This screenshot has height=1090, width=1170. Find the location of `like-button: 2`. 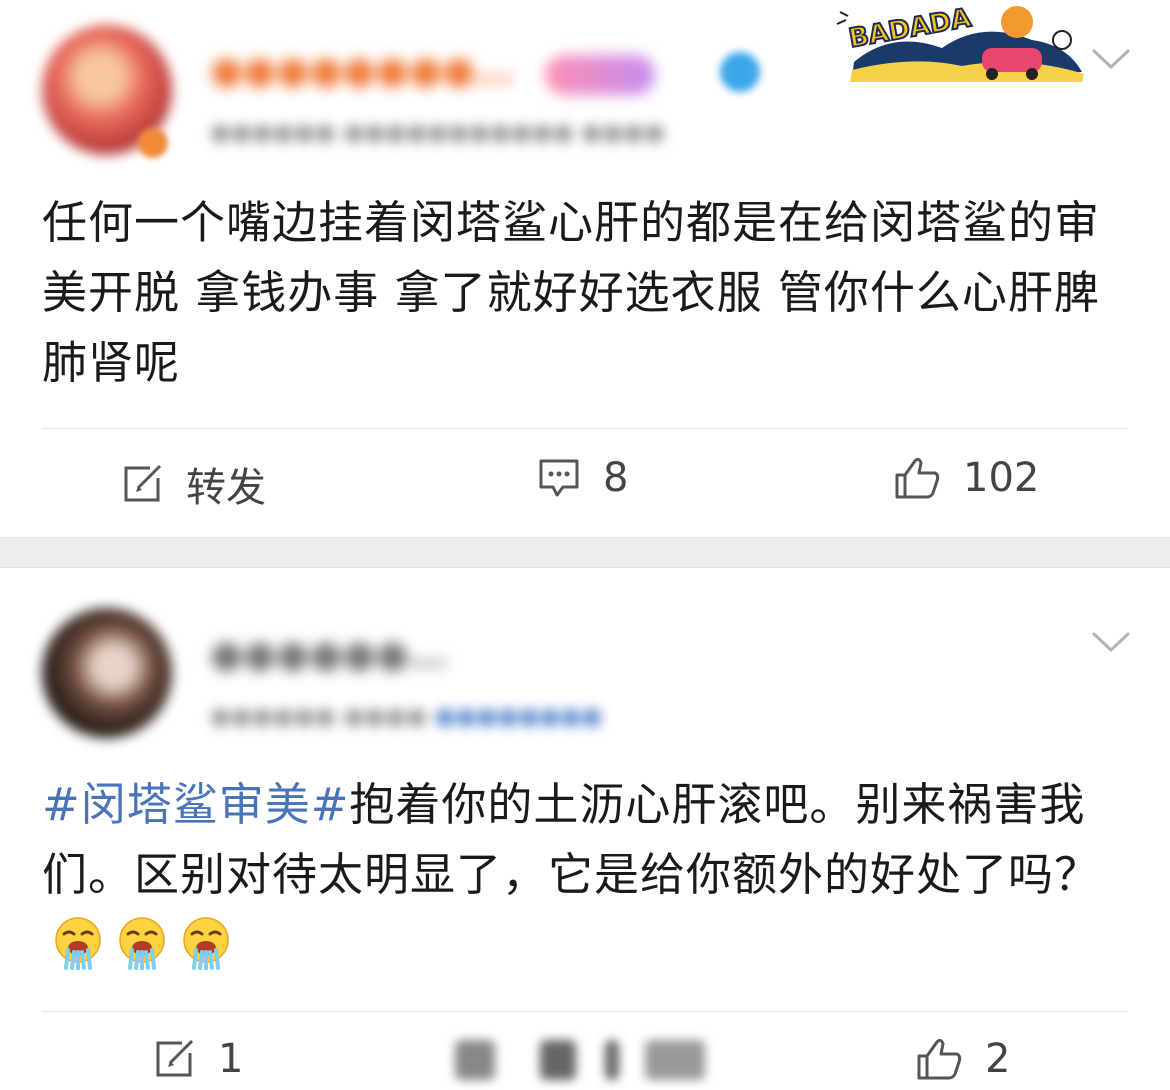

like-button: 2 is located at coordinates (962, 1059).